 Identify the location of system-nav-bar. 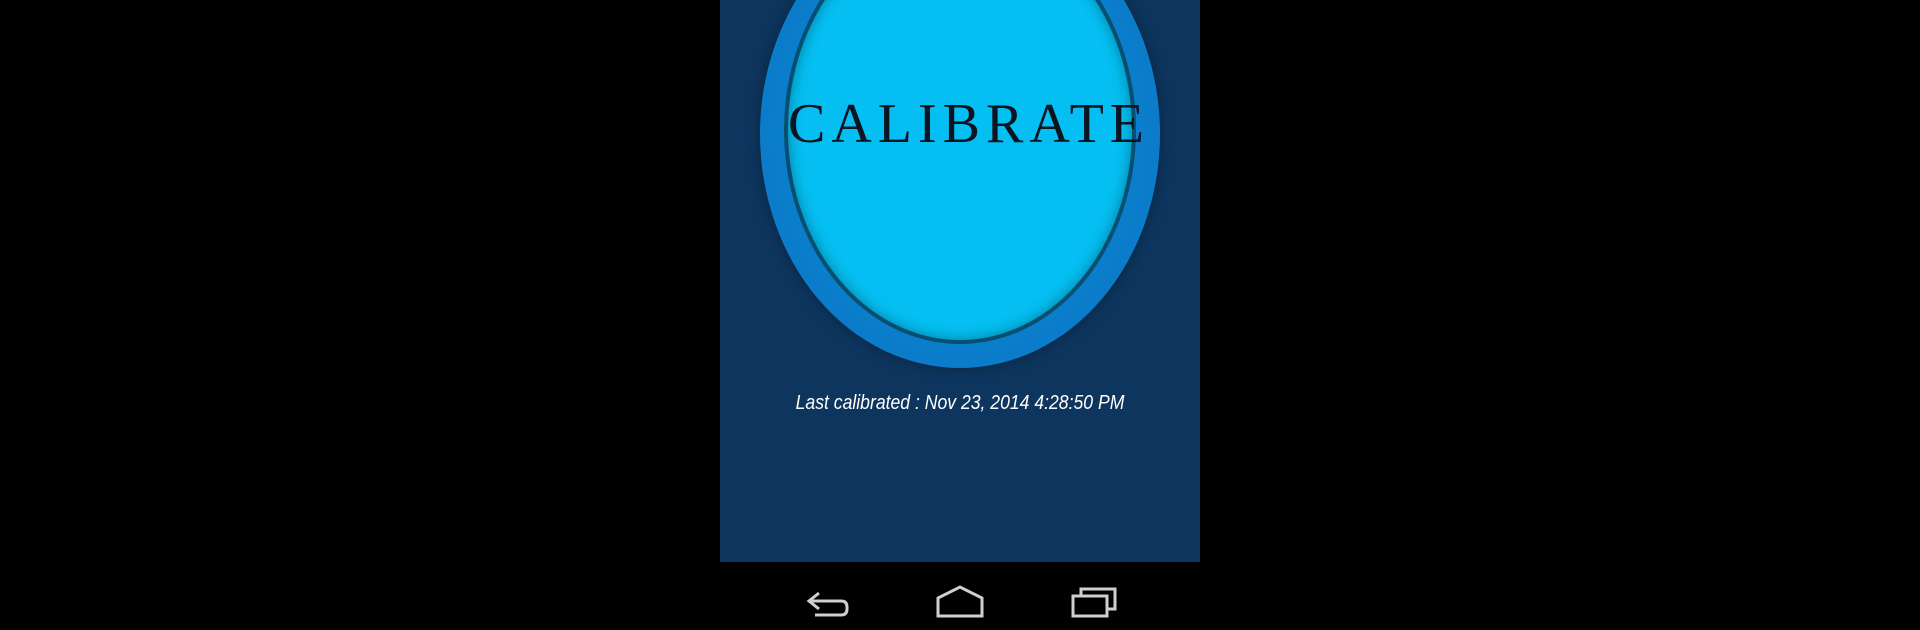
(960, 596).